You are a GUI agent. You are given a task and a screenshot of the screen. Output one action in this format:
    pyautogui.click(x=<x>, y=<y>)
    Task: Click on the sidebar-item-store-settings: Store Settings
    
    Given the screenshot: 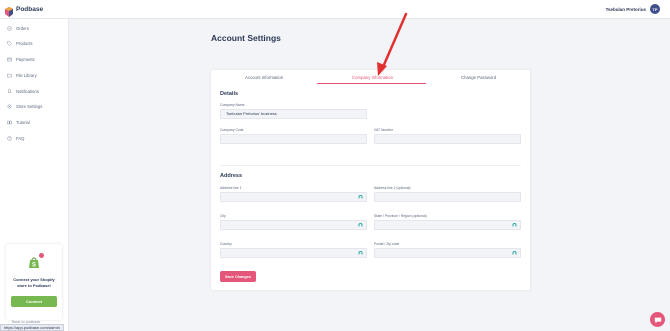 What is the action you would take?
    pyautogui.click(x=24, y=106)
    